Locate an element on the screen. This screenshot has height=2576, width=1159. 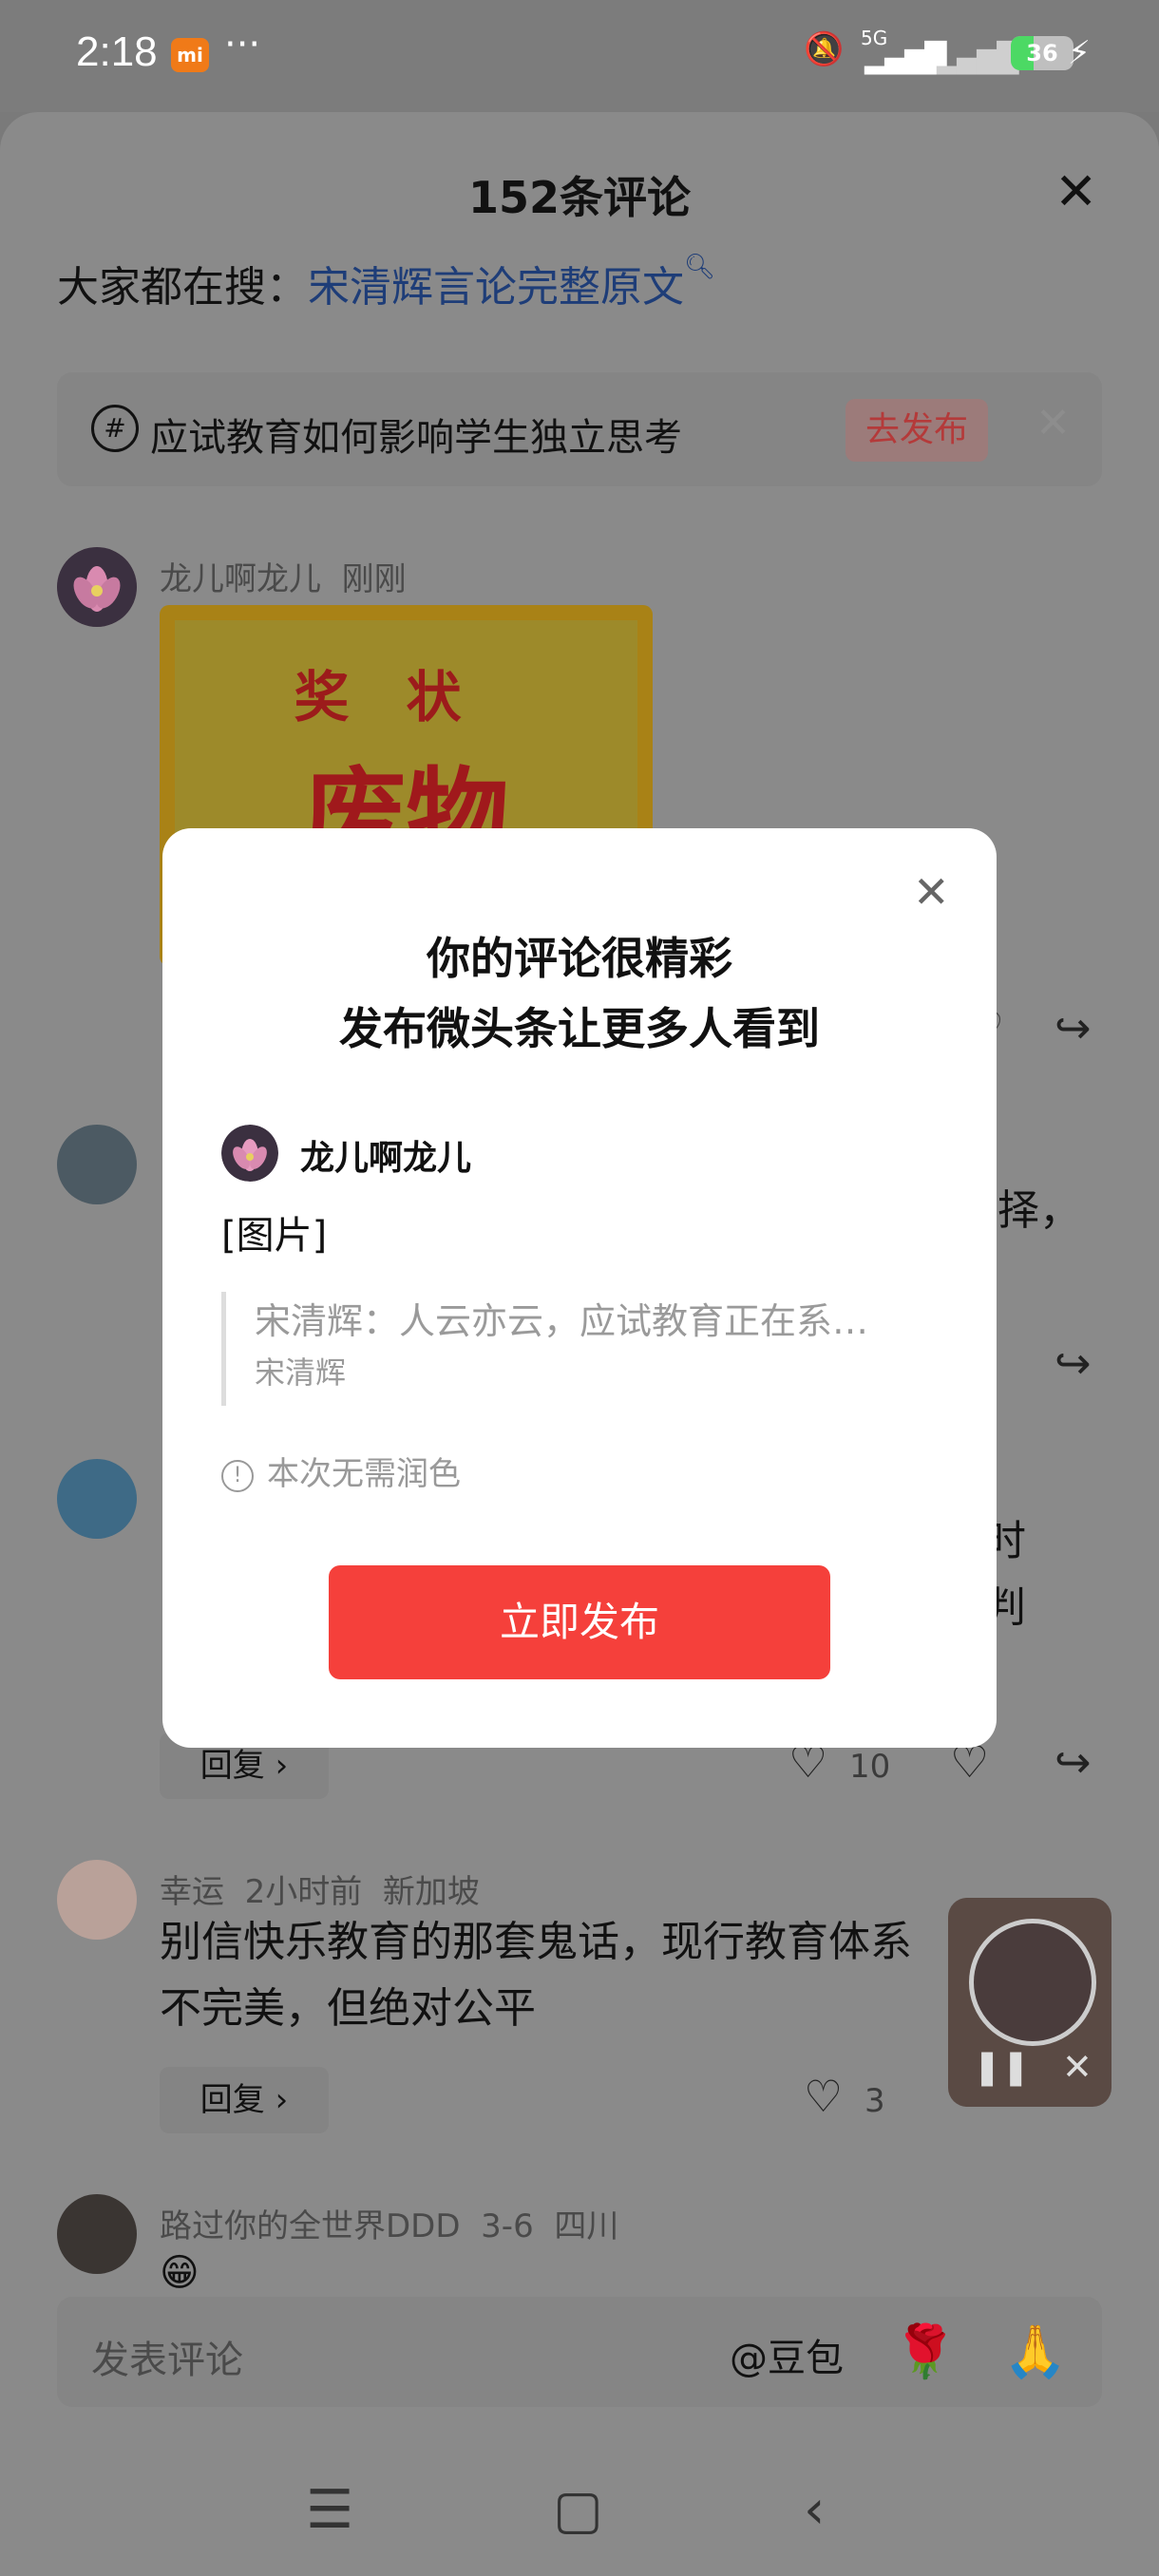
player-close-icon: ✕ is located at coordinates (1077, 2067).